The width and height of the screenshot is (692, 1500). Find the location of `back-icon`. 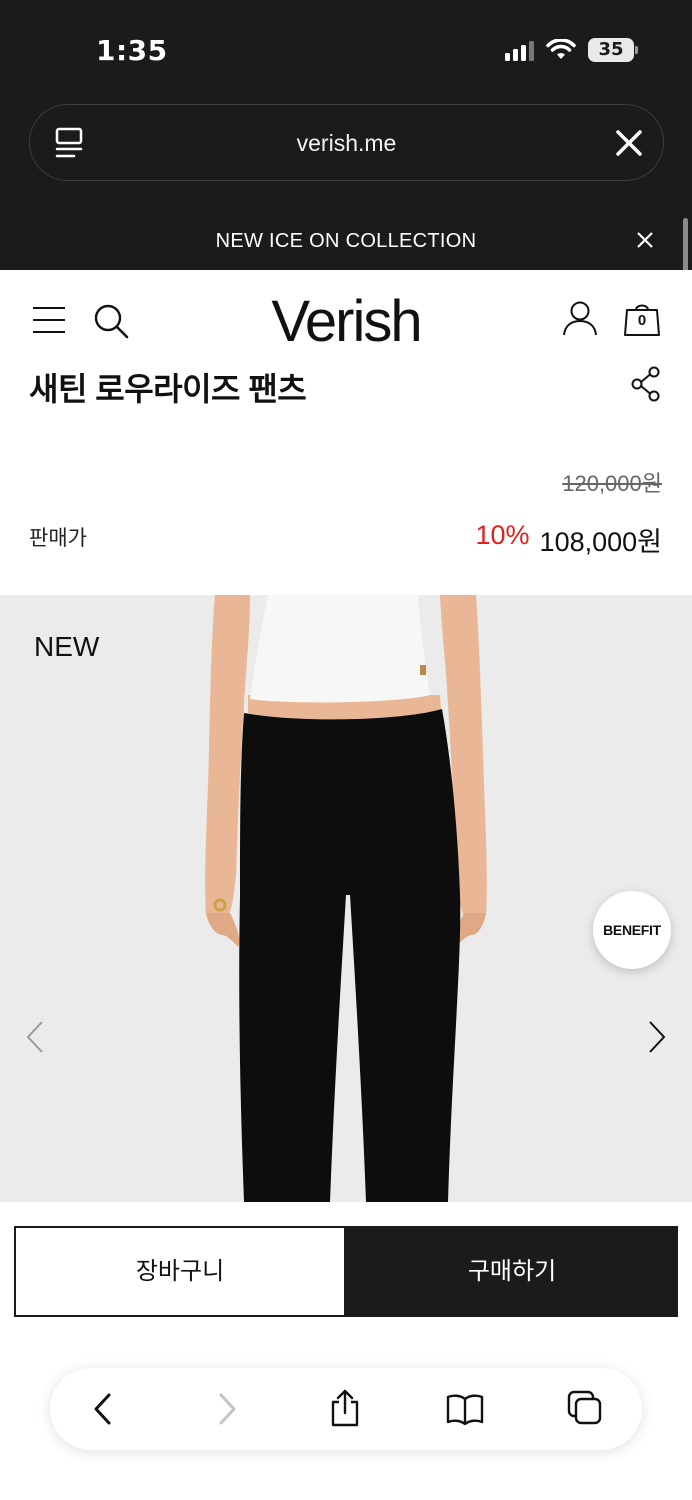

back-icon is located at coordinates (103, 1409).